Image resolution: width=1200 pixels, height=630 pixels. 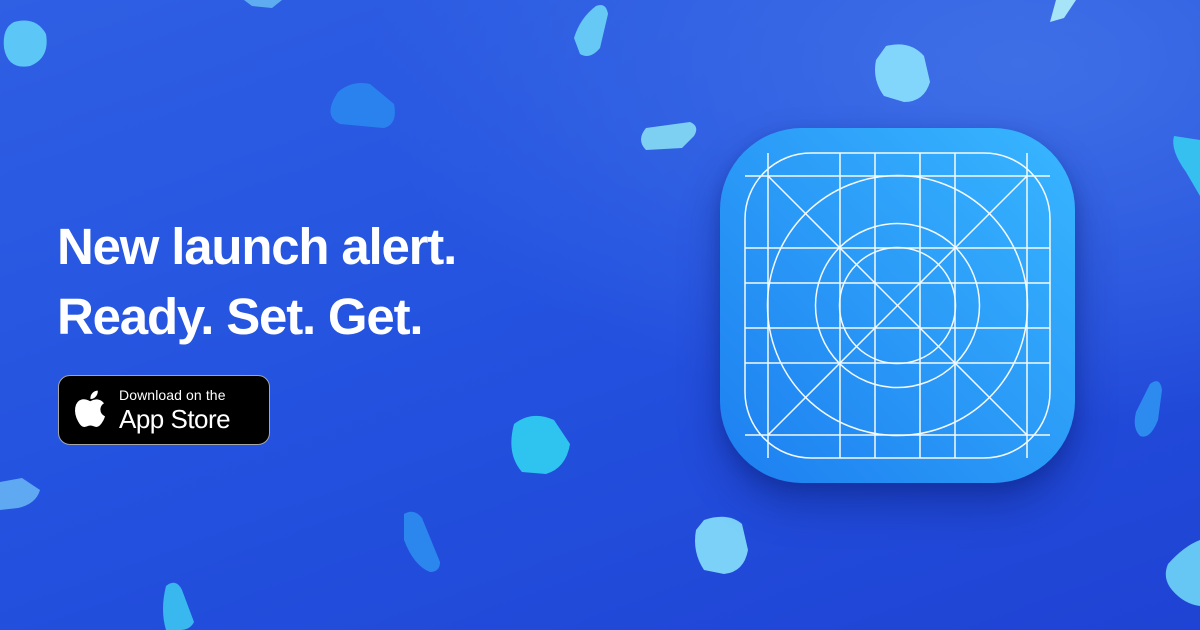 I want to click on headline-line-2: Ready. Set. Get., so click(x=240, y=316).